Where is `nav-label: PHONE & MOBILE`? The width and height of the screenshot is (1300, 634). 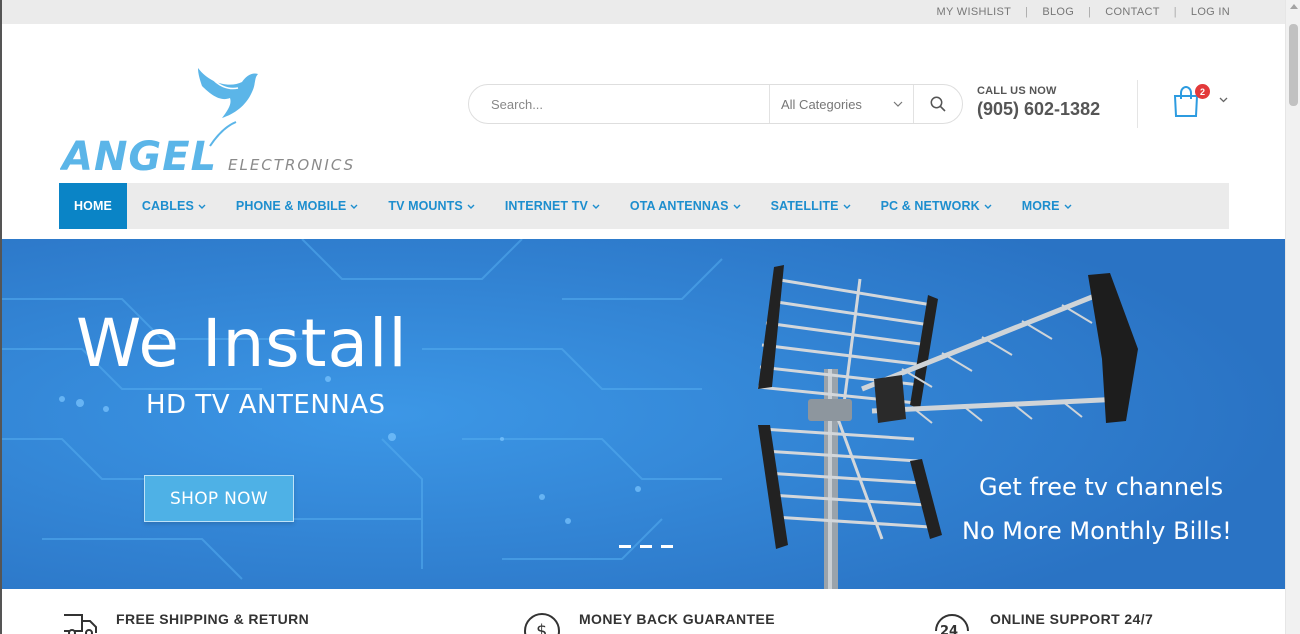
nav-label: PHONE & MOBILE is located at coordinates (291, 206).